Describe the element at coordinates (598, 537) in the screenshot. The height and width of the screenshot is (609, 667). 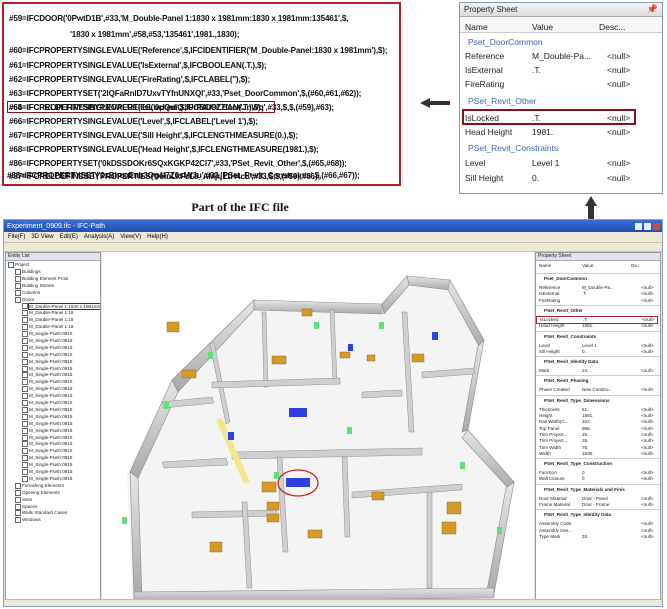
I see `property-row-type-mark: Type Mark 33 <null>` at that location.